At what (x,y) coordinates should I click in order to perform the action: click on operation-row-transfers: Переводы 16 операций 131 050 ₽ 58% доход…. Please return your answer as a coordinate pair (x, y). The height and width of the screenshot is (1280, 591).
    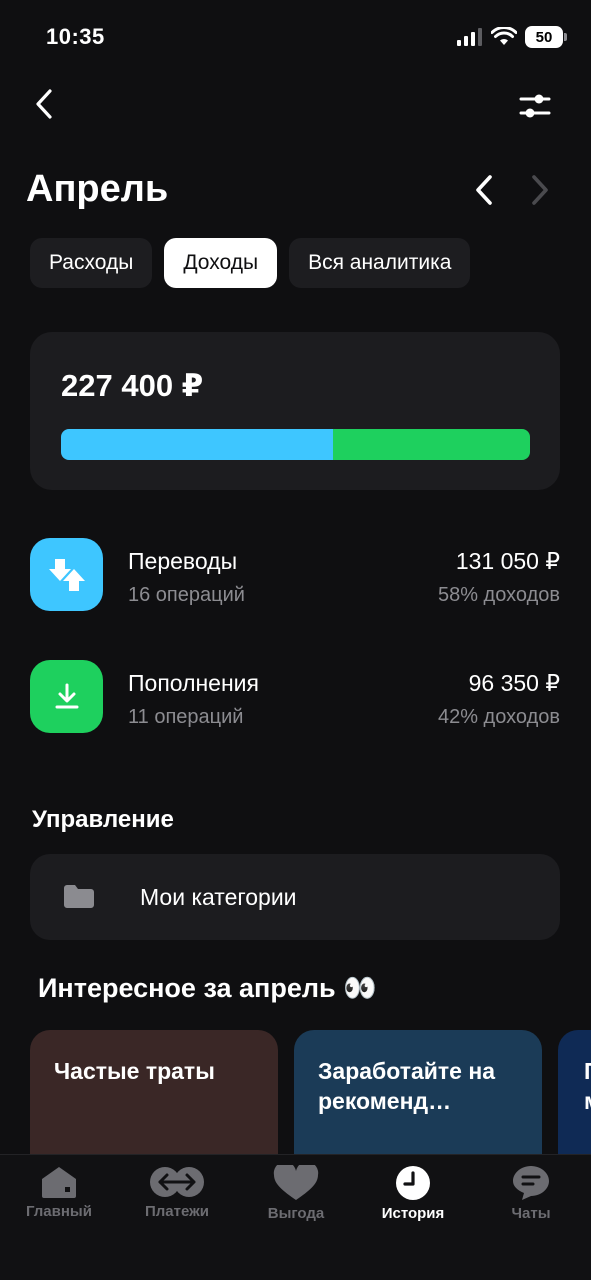
    Looking at the image, I should click on (295, 575).